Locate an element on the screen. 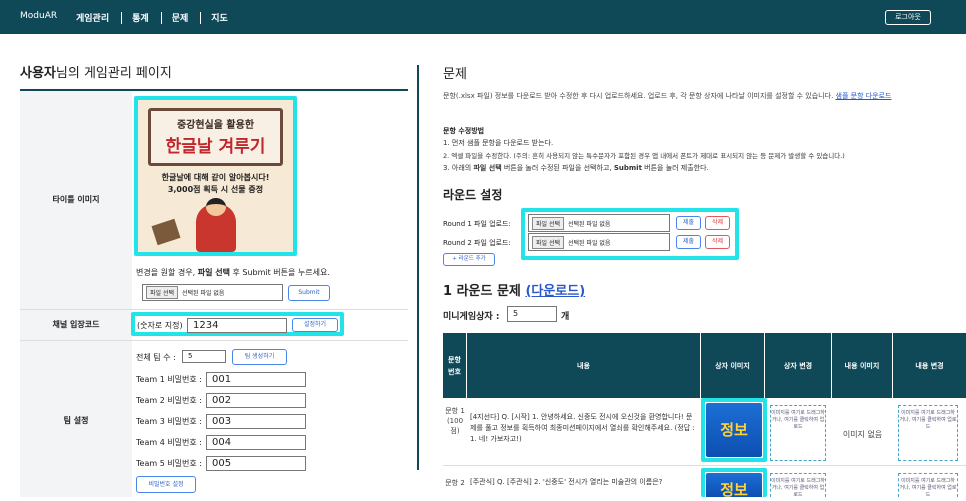  round-2-file-input: 파일 선택 선택된 파일 없음 is located at coordinates (599, 242).